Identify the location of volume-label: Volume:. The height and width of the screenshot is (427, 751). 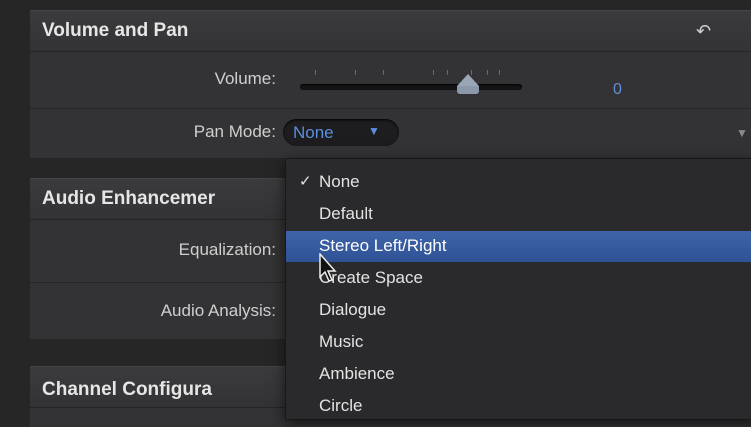
(245, 78).